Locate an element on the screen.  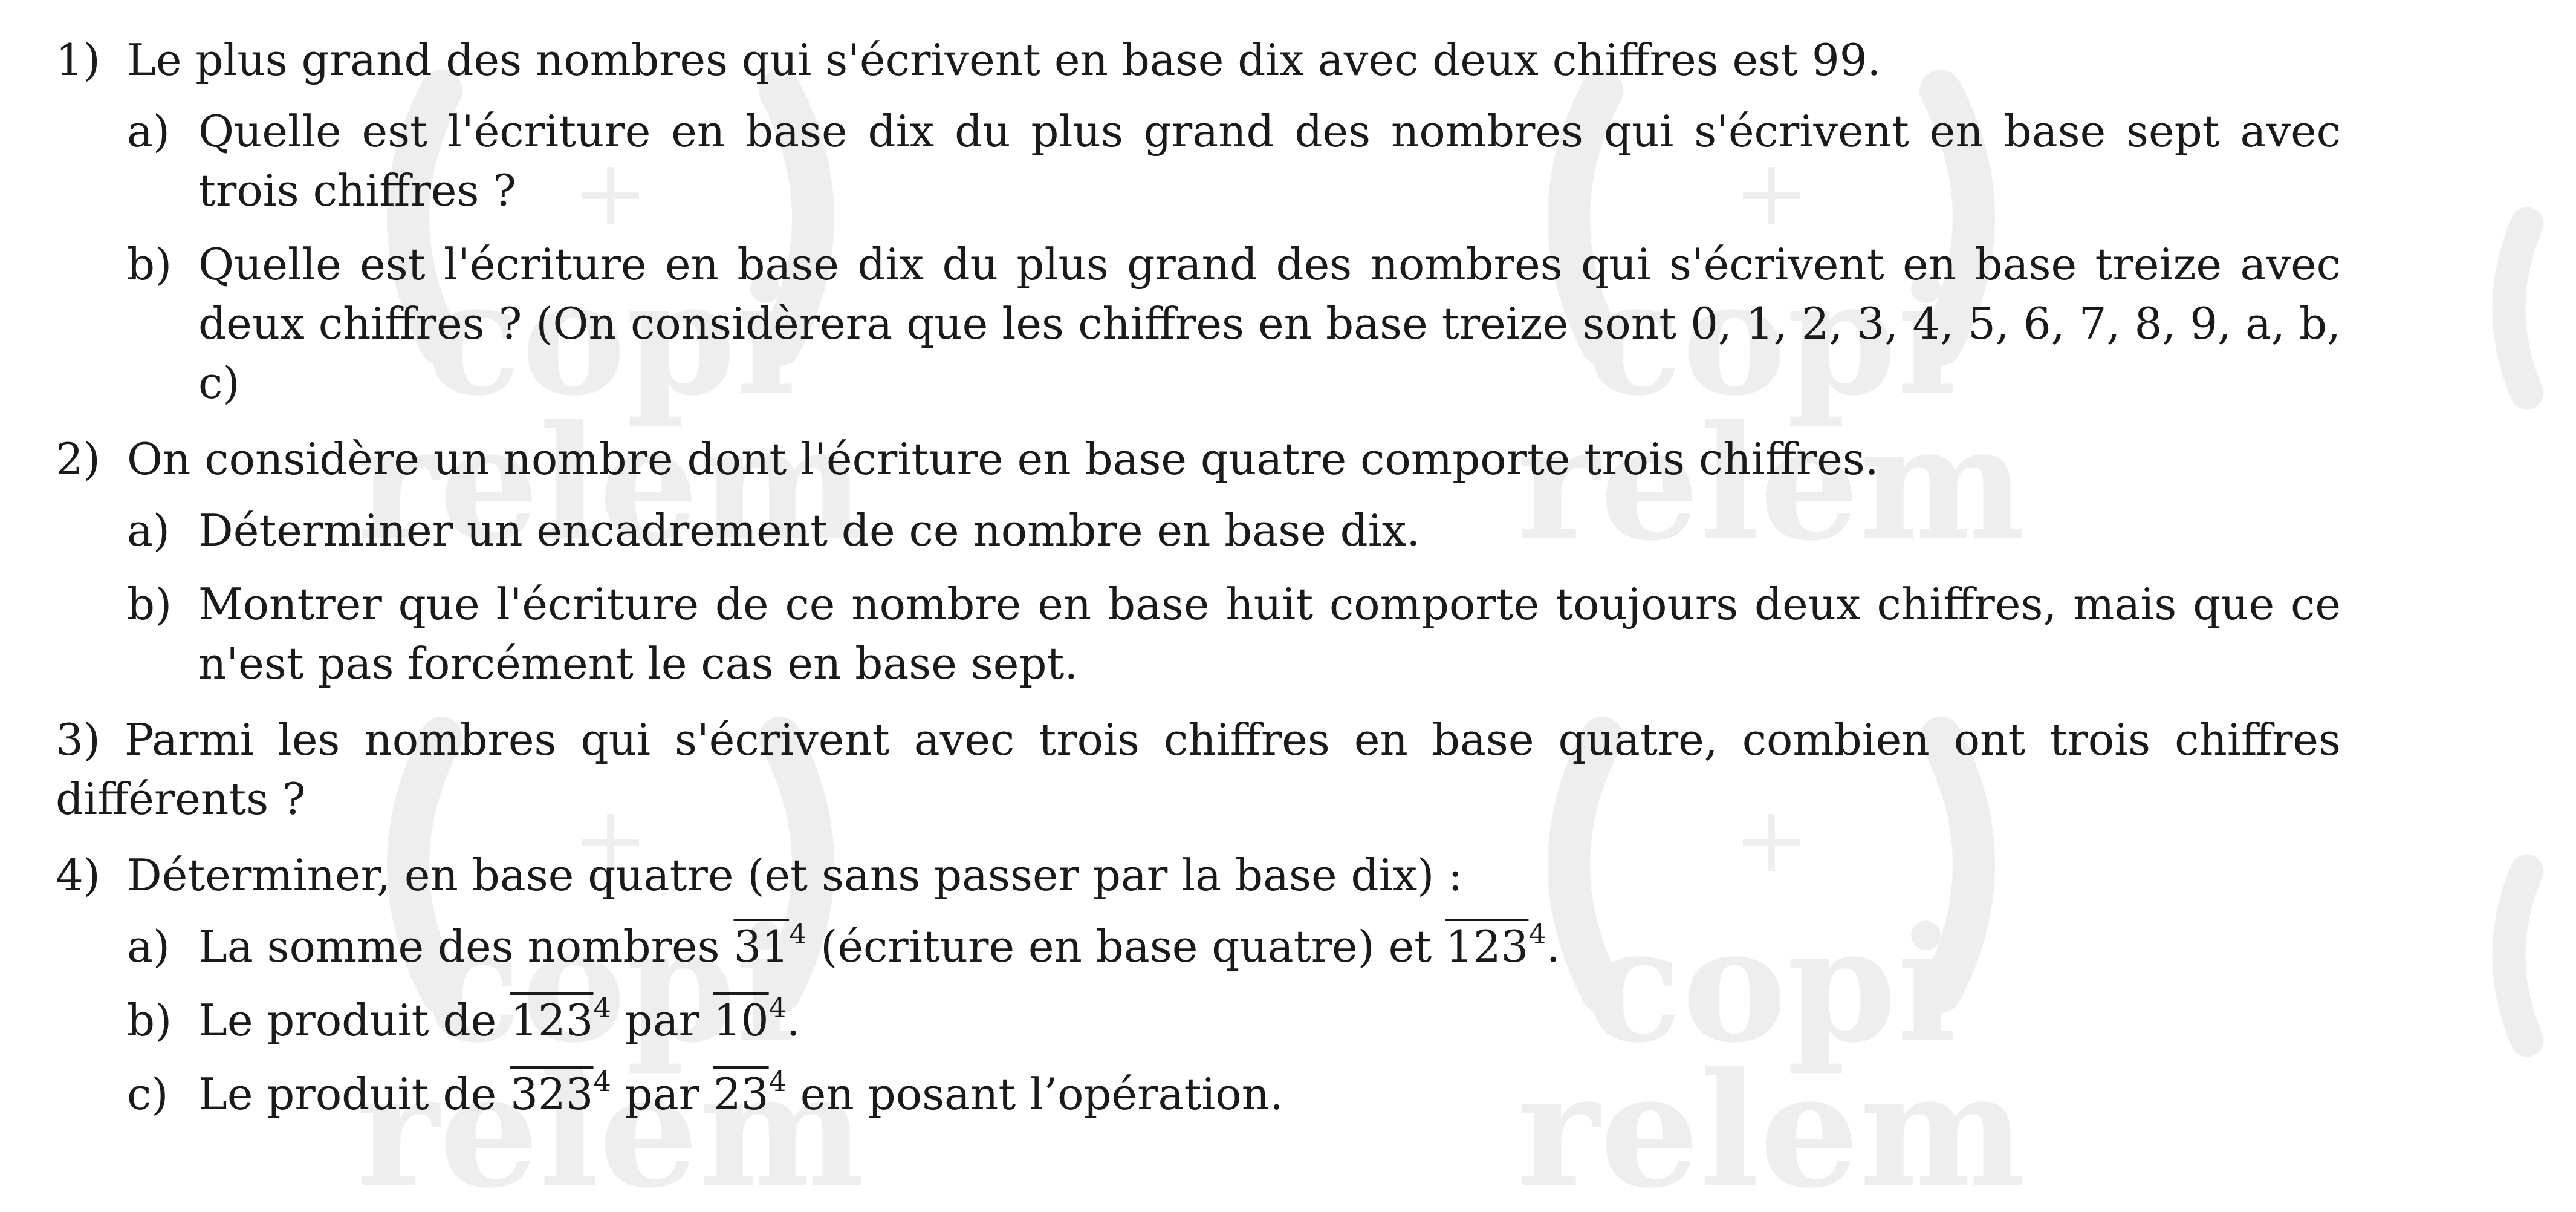
base-number: 23 is located at coordinates (741, 1094).